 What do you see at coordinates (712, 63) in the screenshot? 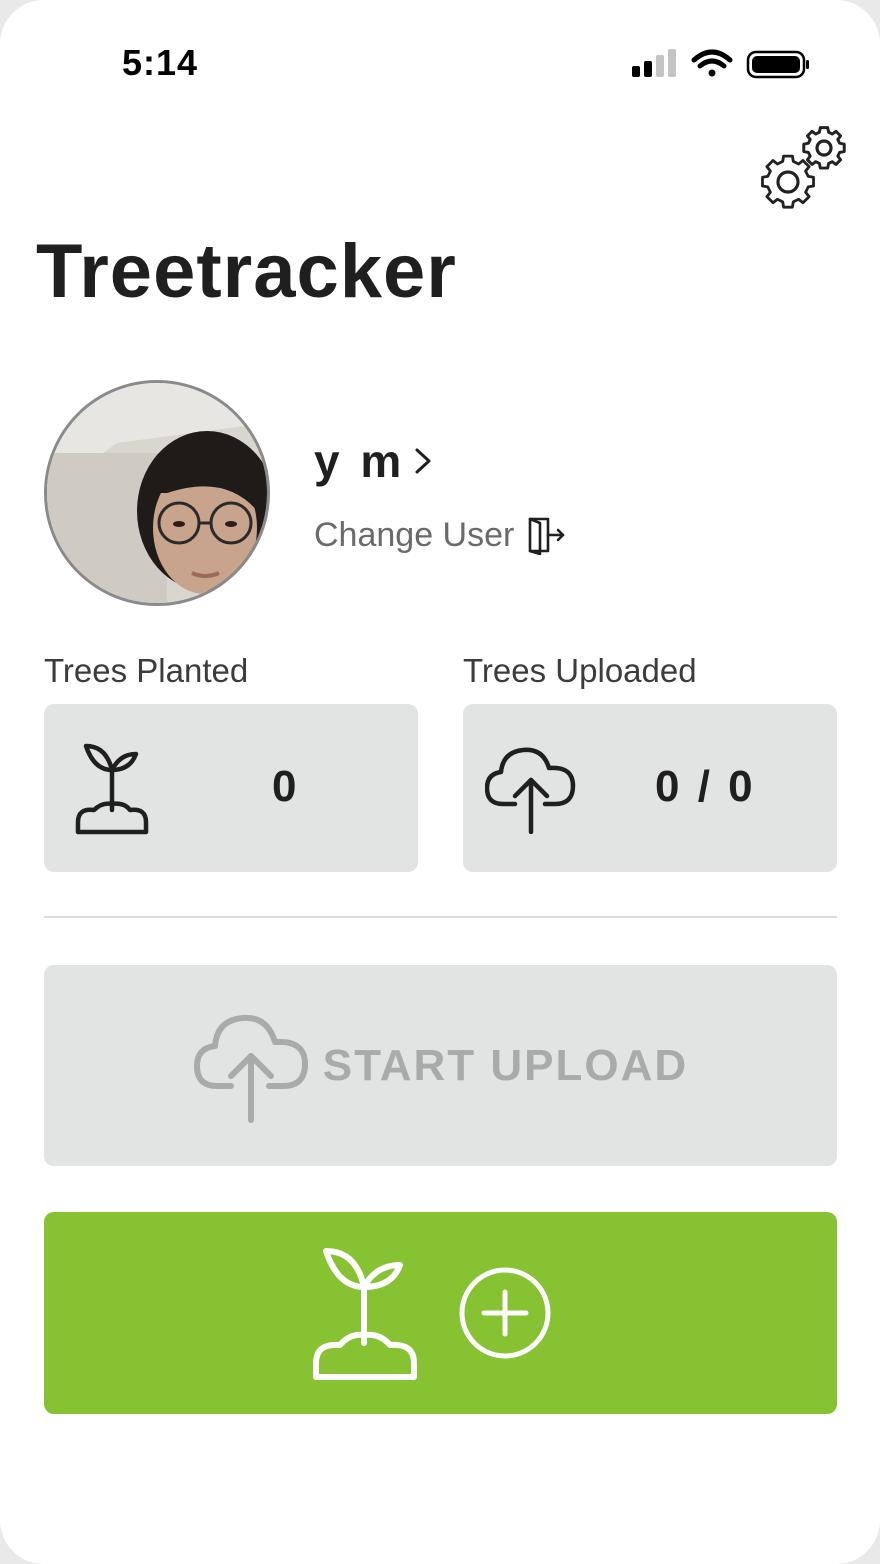
I see `wifi-icon` at bounding box center [712, 63].